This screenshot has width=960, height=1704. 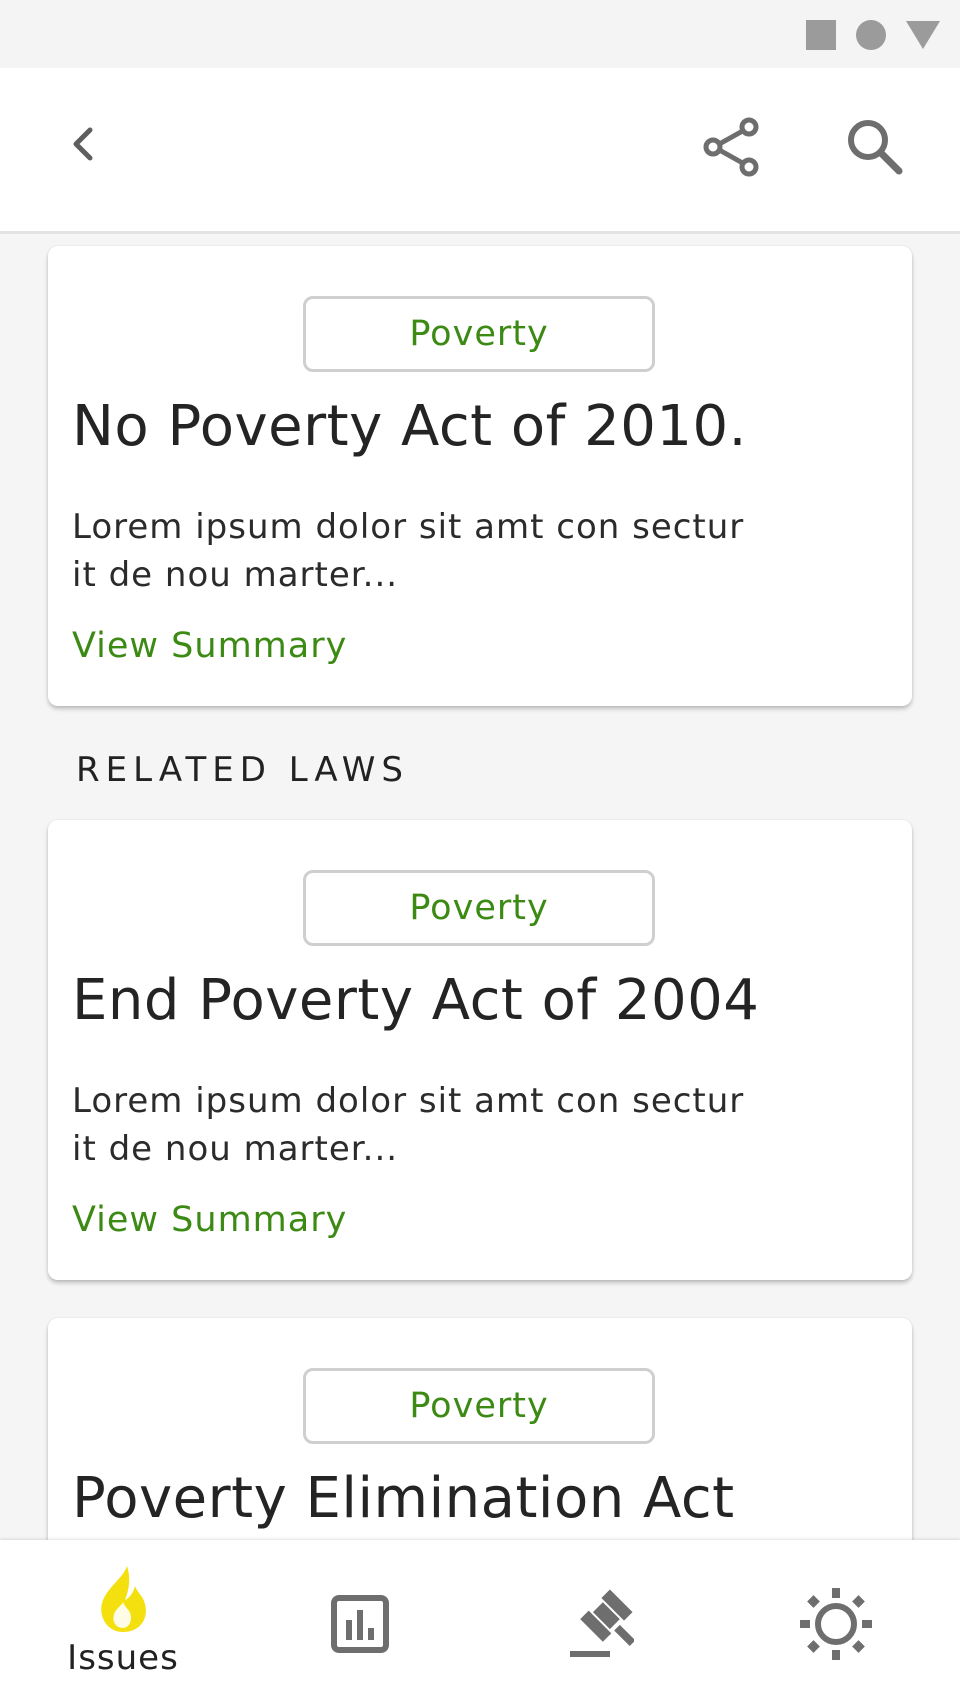 I want to click on law-title: No Poverty Act of 2010., so click(x=409, y=426).